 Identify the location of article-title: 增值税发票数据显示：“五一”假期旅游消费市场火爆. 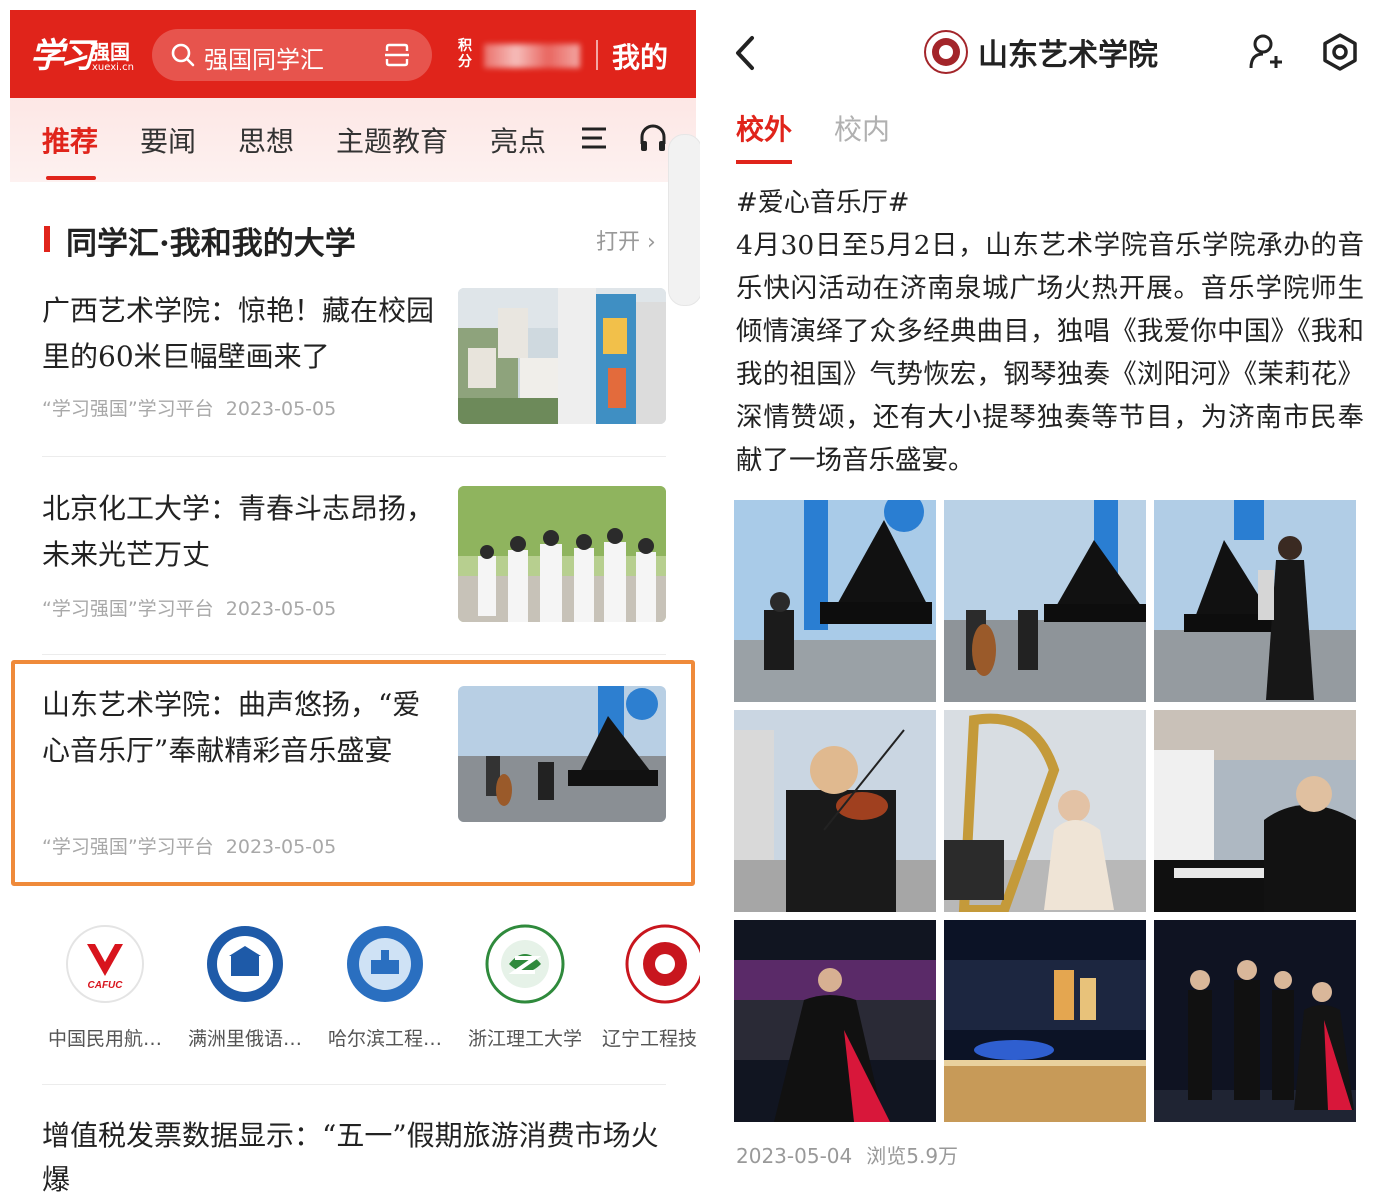
(354, 1157).